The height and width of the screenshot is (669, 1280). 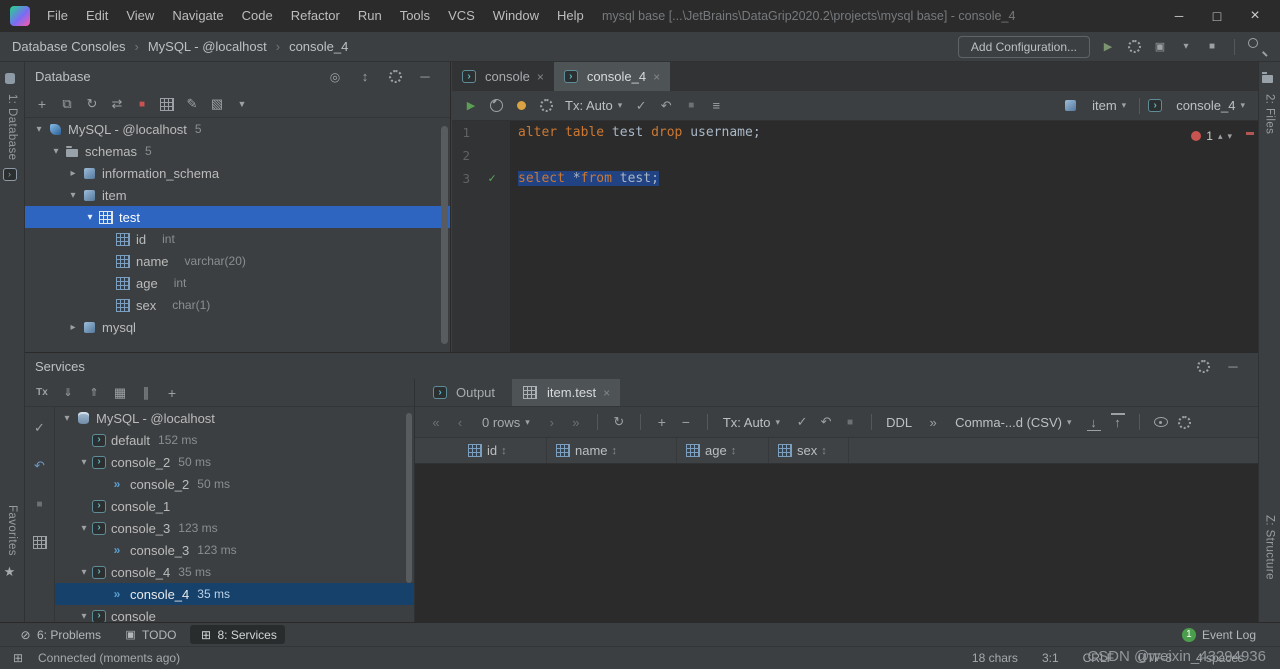 What do you see at coordinates (552, 422) in the screenshot?
I see `next-icon` at bounding box center [552, 422].